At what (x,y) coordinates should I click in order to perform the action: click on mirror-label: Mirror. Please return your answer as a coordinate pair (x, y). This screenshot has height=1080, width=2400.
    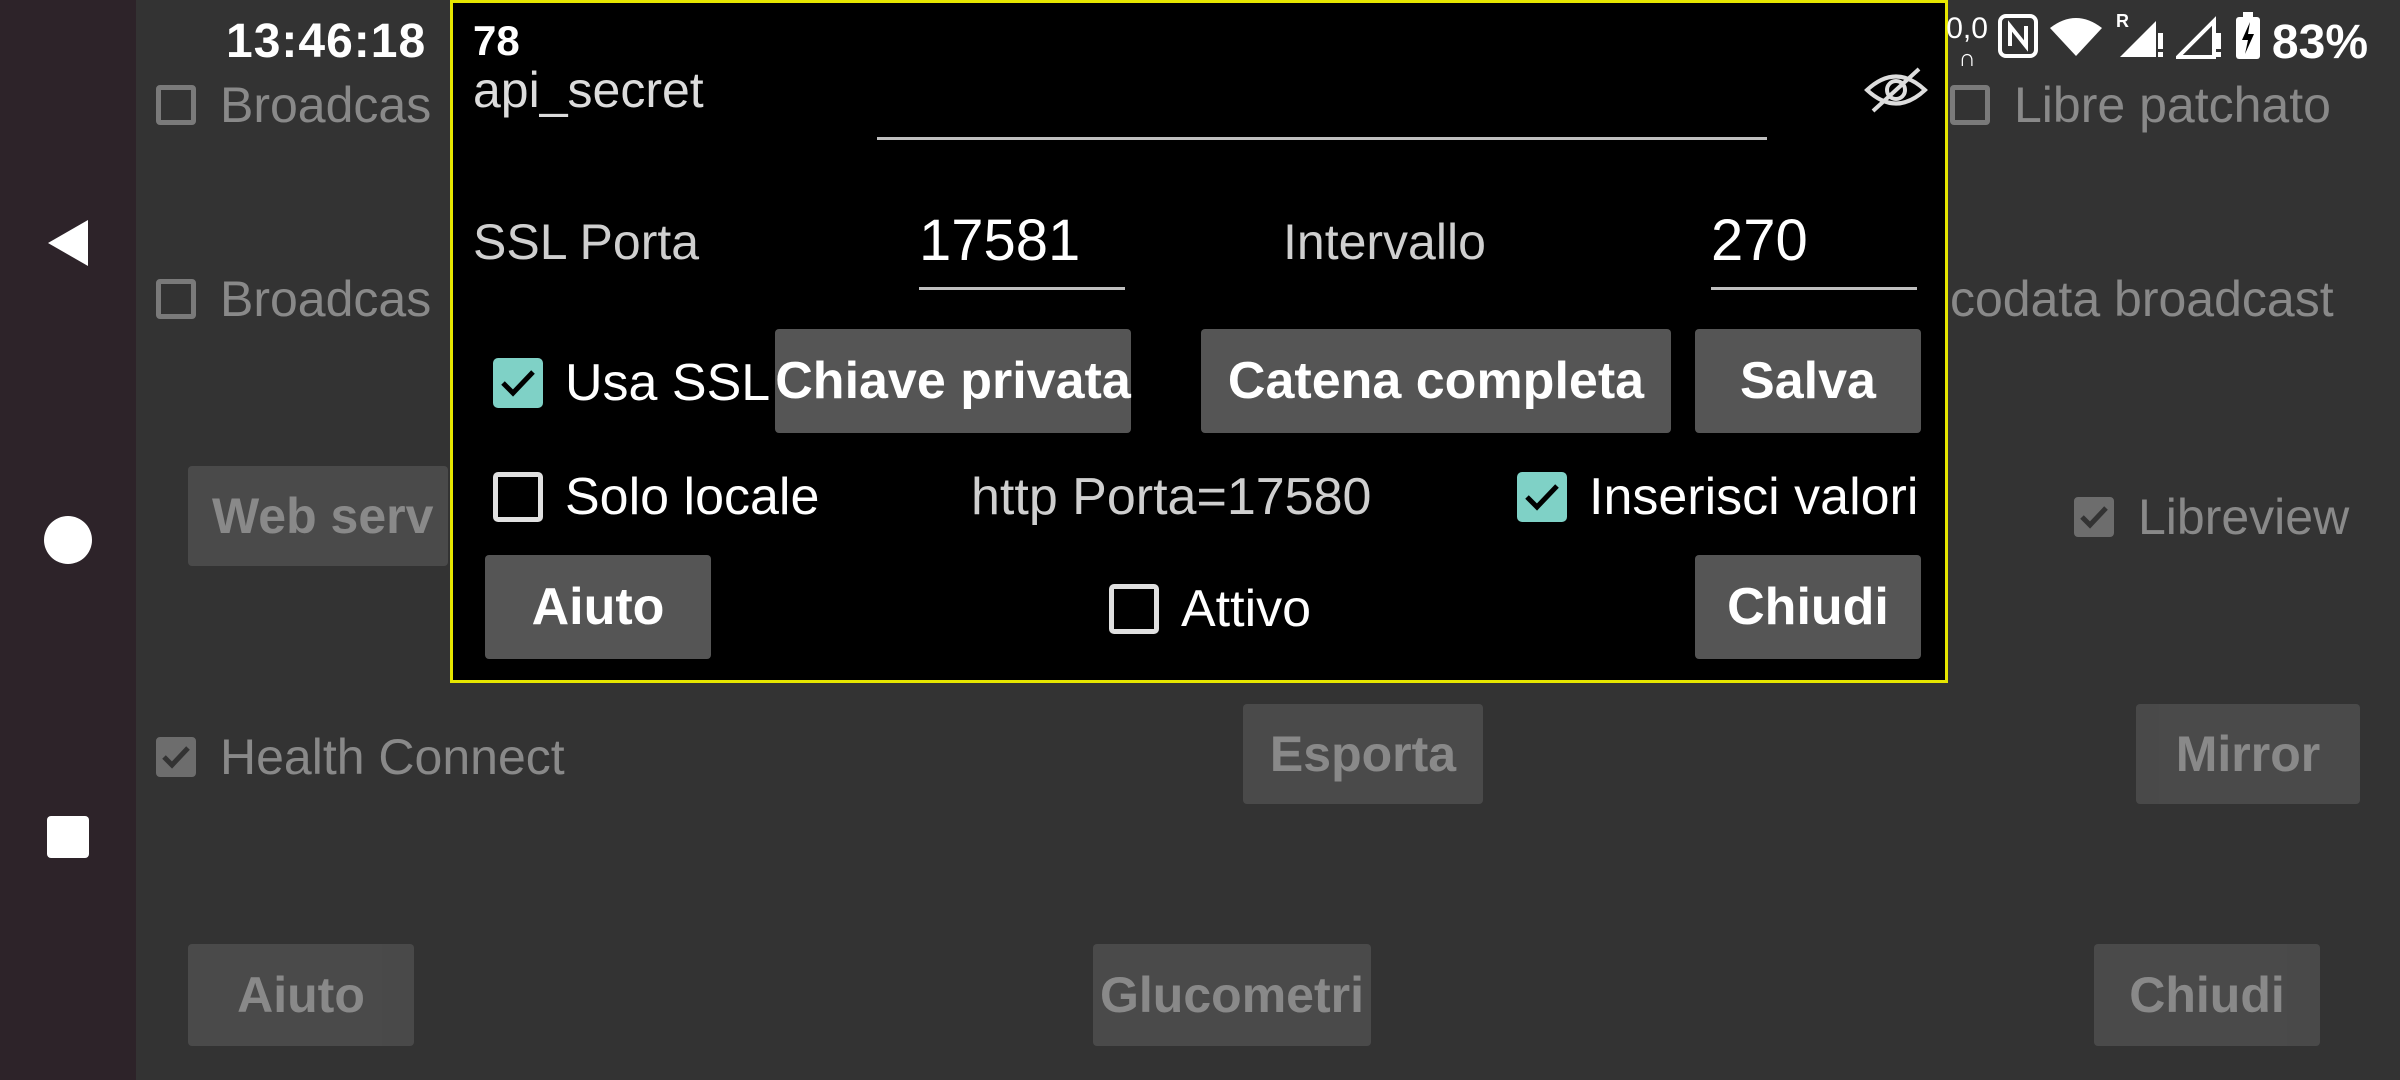
    Looking at the image, I should click on (2248, 754).